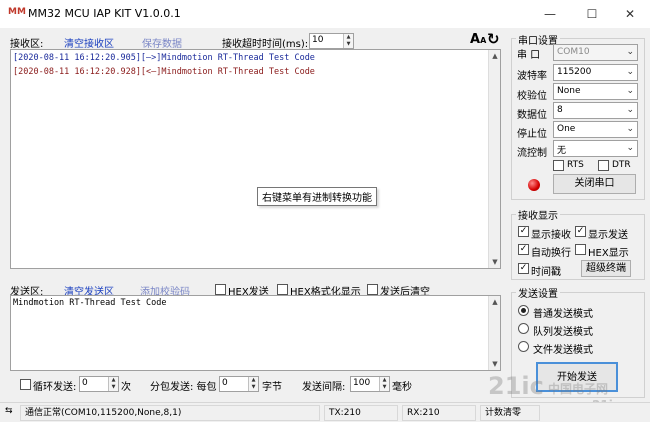 Image resolution: width=650 pixels, height=422 pixels. Describe the element at coordinates (331, 41) in the screenshot. I see `timeout-input: 10 ▲ ▼` at that location.